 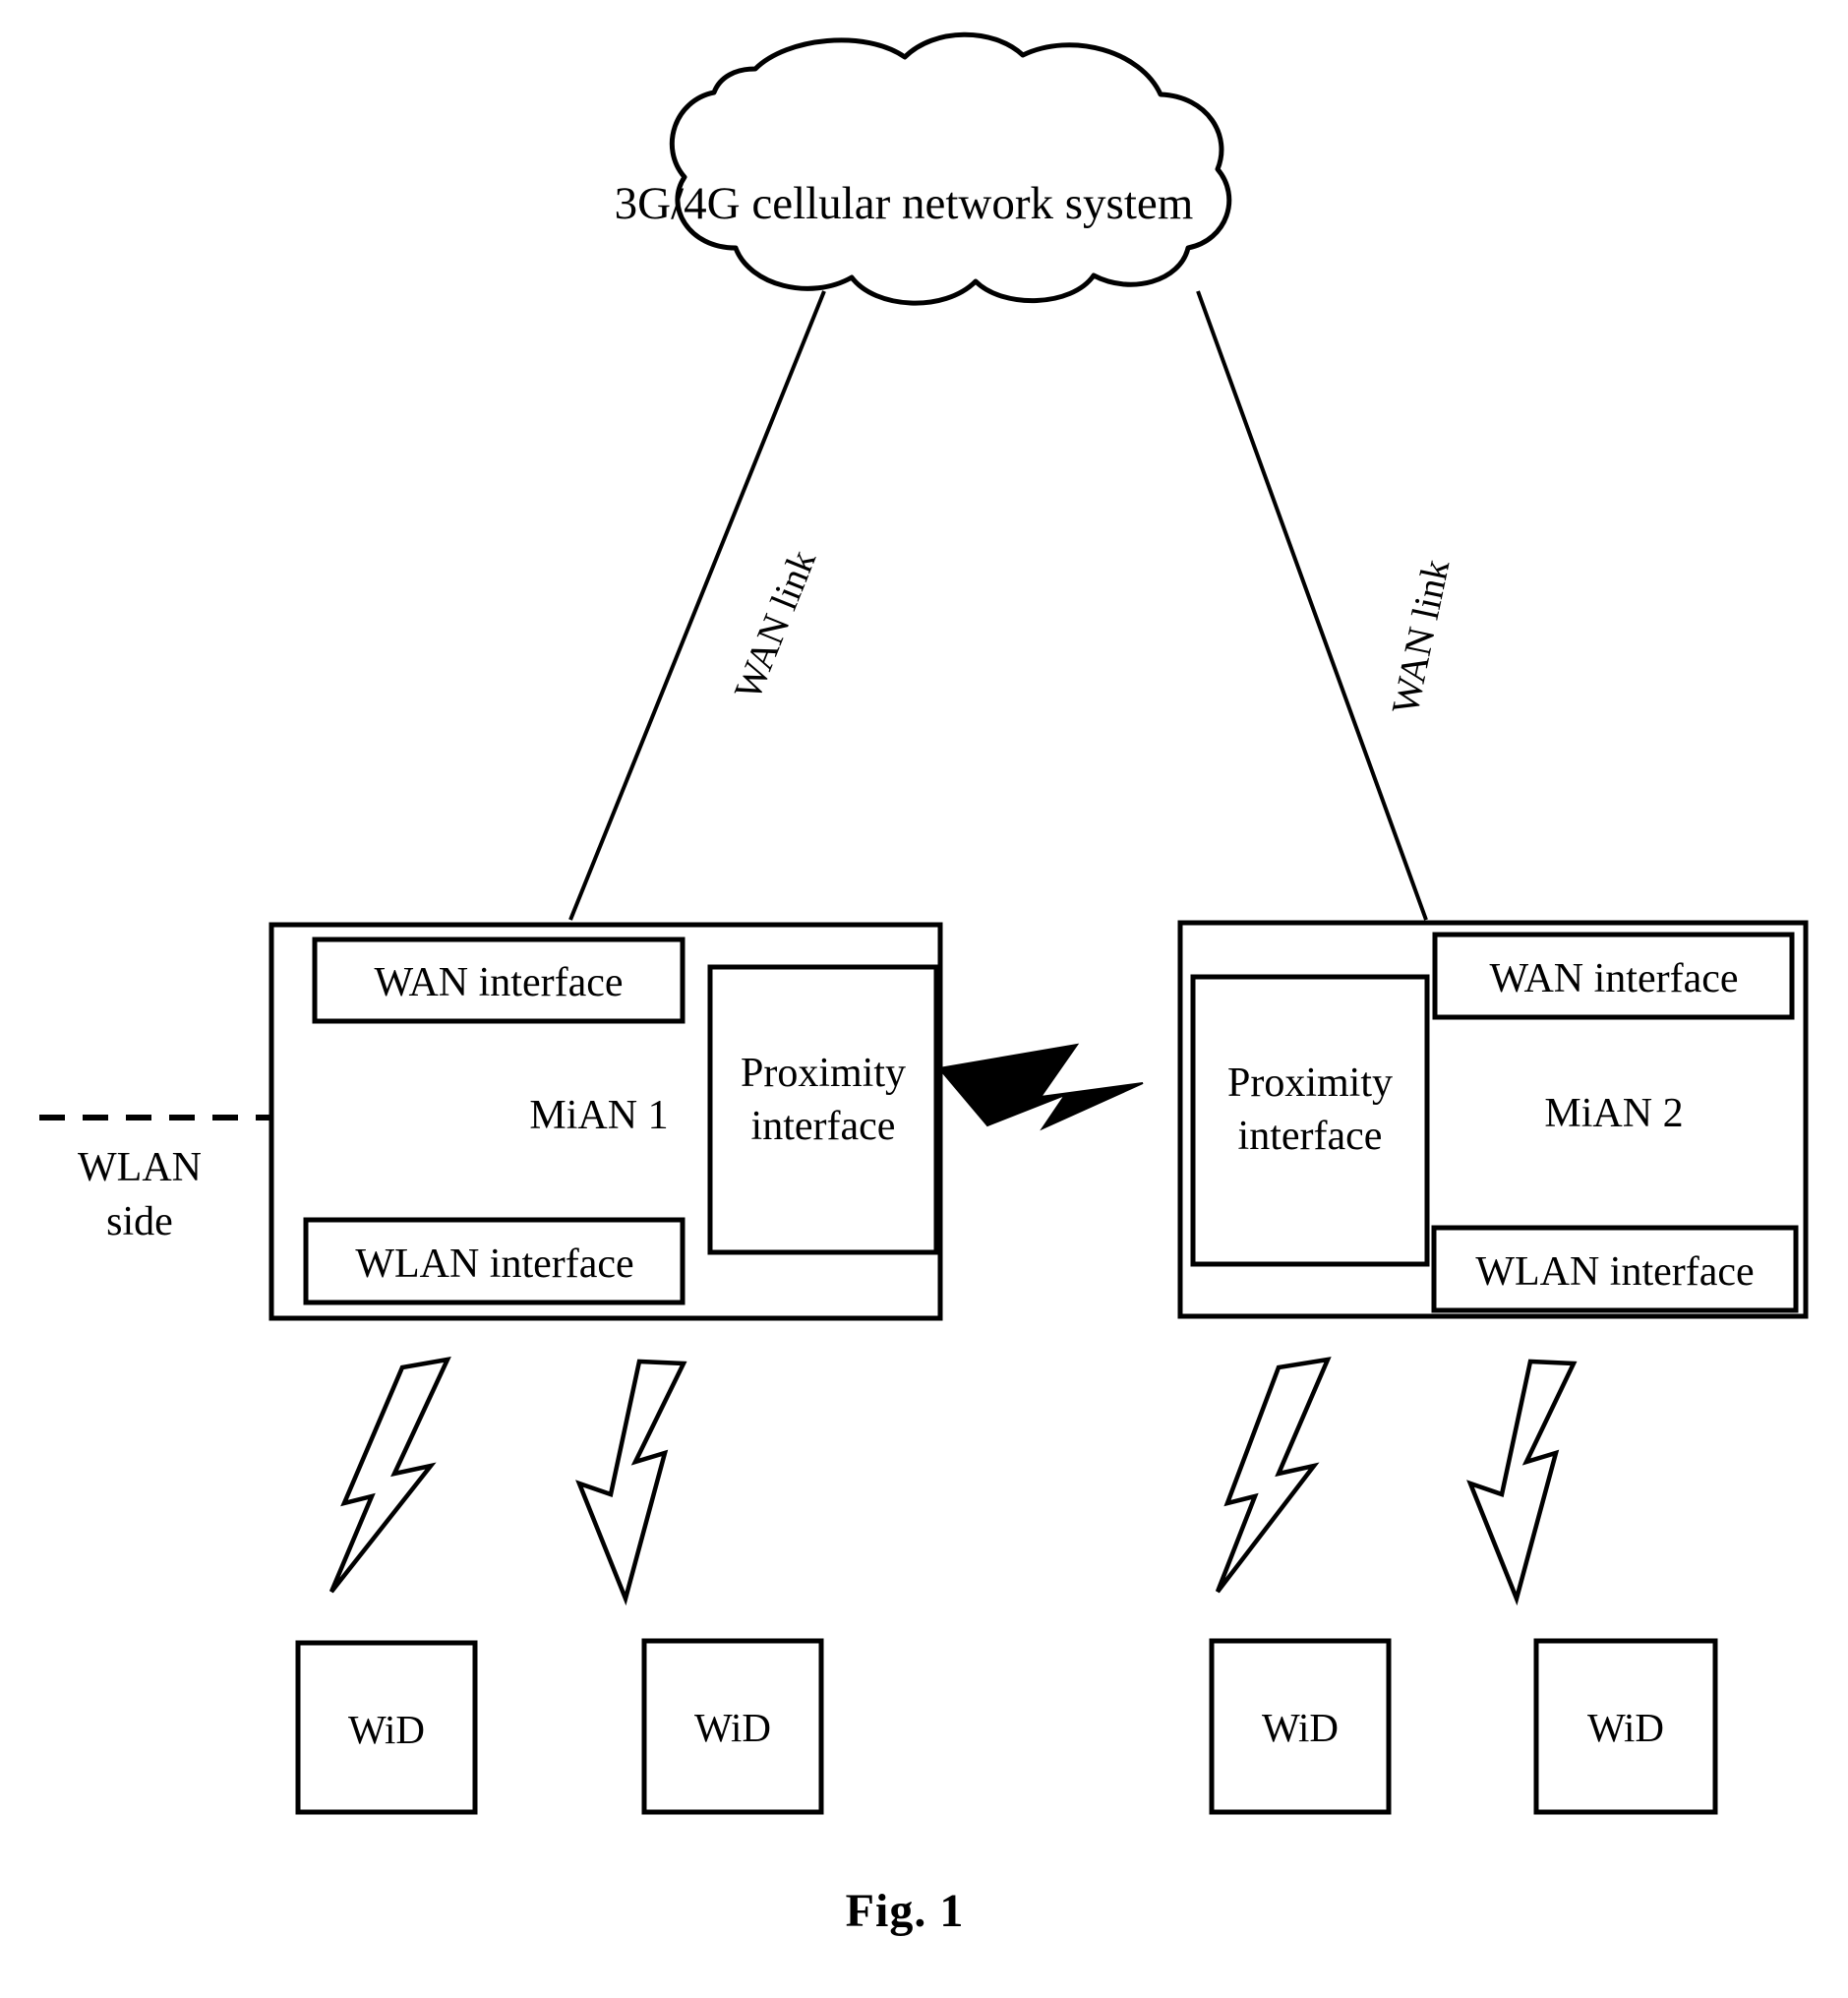 I want to click on mian1-proximity-interface-label-line2: interface, so click(x=823, y=1126).